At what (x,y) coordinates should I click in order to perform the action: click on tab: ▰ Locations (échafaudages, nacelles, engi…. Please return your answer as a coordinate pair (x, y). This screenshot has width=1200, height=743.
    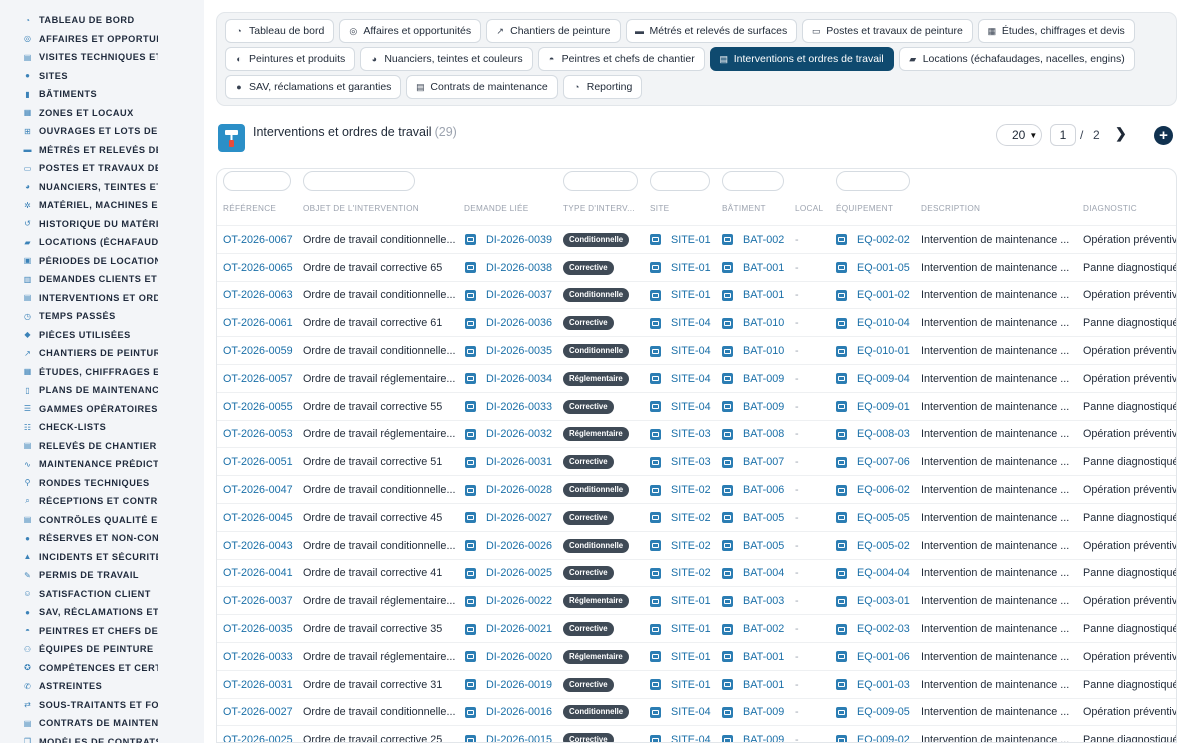
    Looking at the image, I should click on (1016, 59).